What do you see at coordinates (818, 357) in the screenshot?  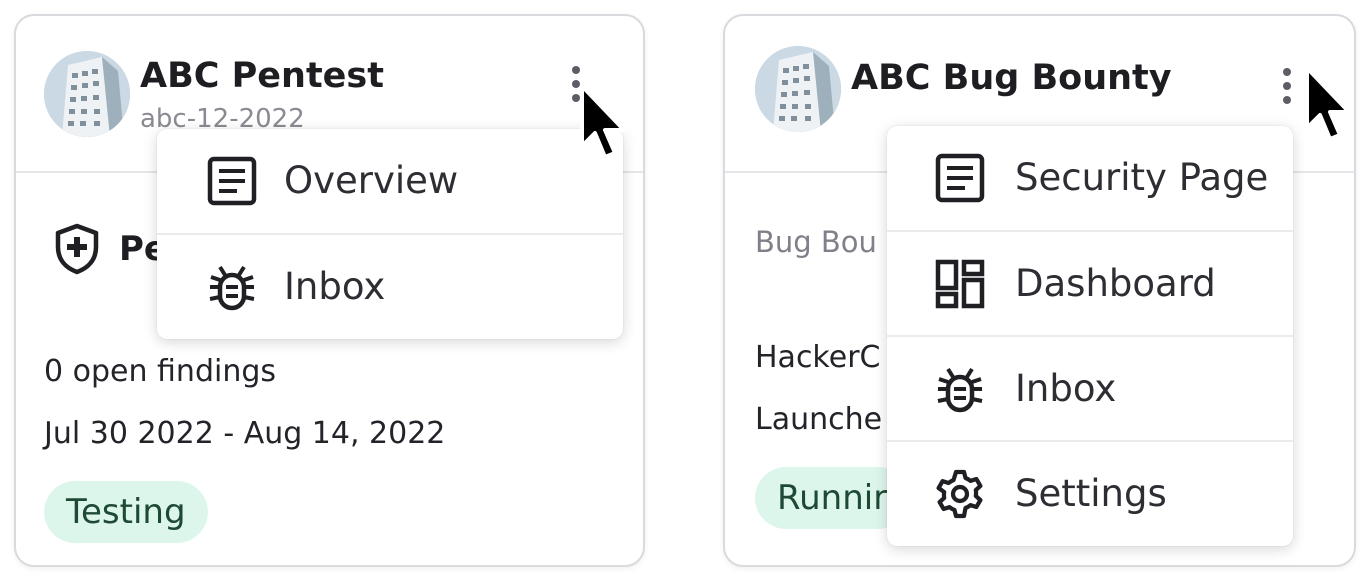 I see `platform-text: HackerC` at bounding box center [818, 357].